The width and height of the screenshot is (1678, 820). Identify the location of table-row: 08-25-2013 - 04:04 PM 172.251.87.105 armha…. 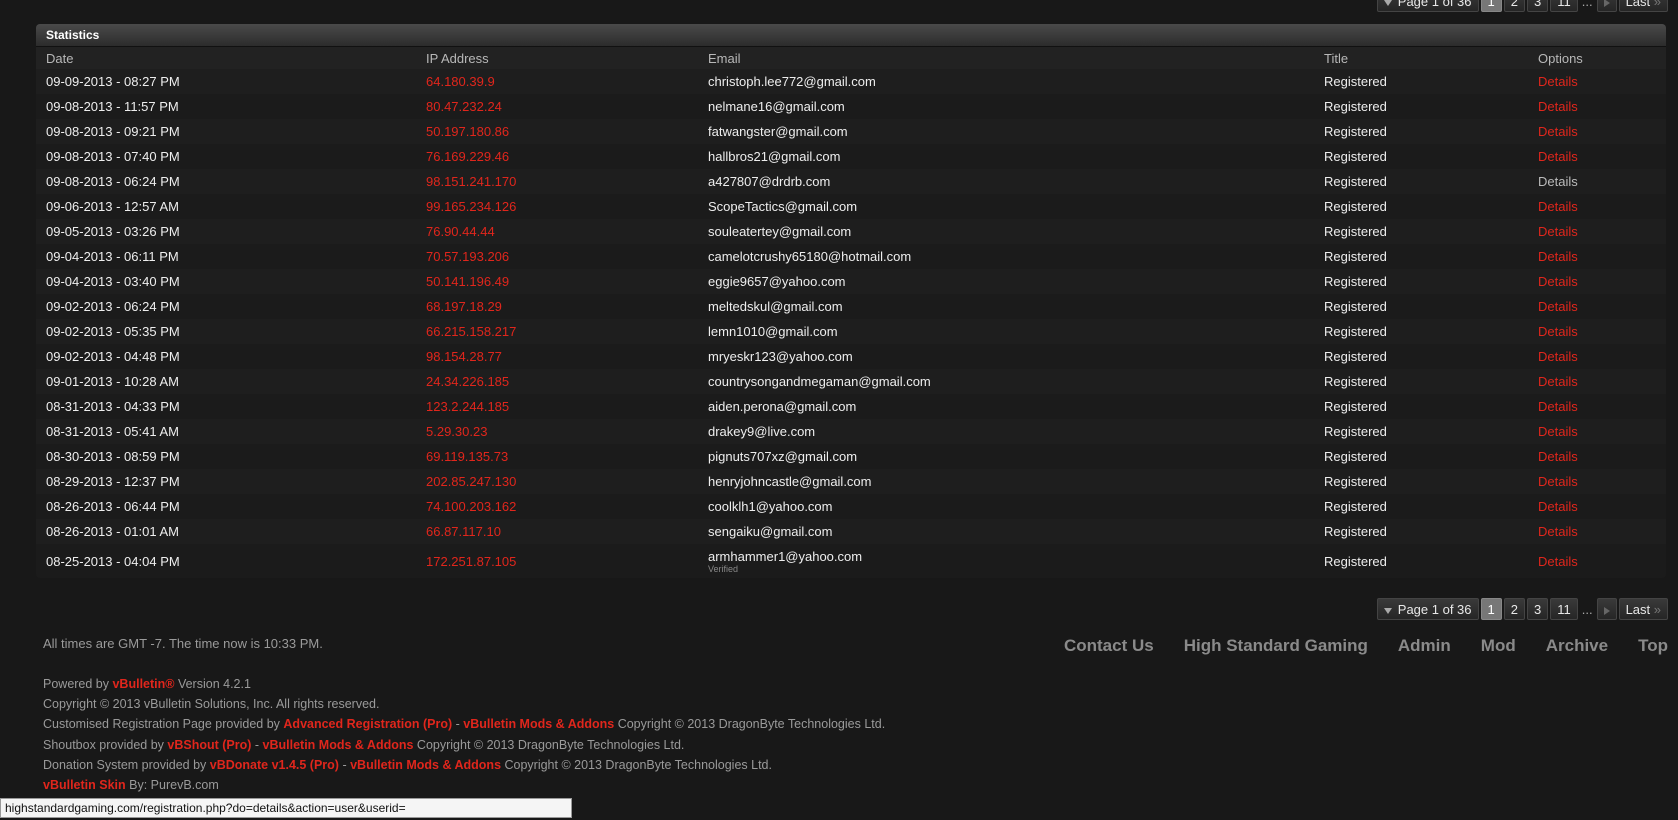
(851, 561).